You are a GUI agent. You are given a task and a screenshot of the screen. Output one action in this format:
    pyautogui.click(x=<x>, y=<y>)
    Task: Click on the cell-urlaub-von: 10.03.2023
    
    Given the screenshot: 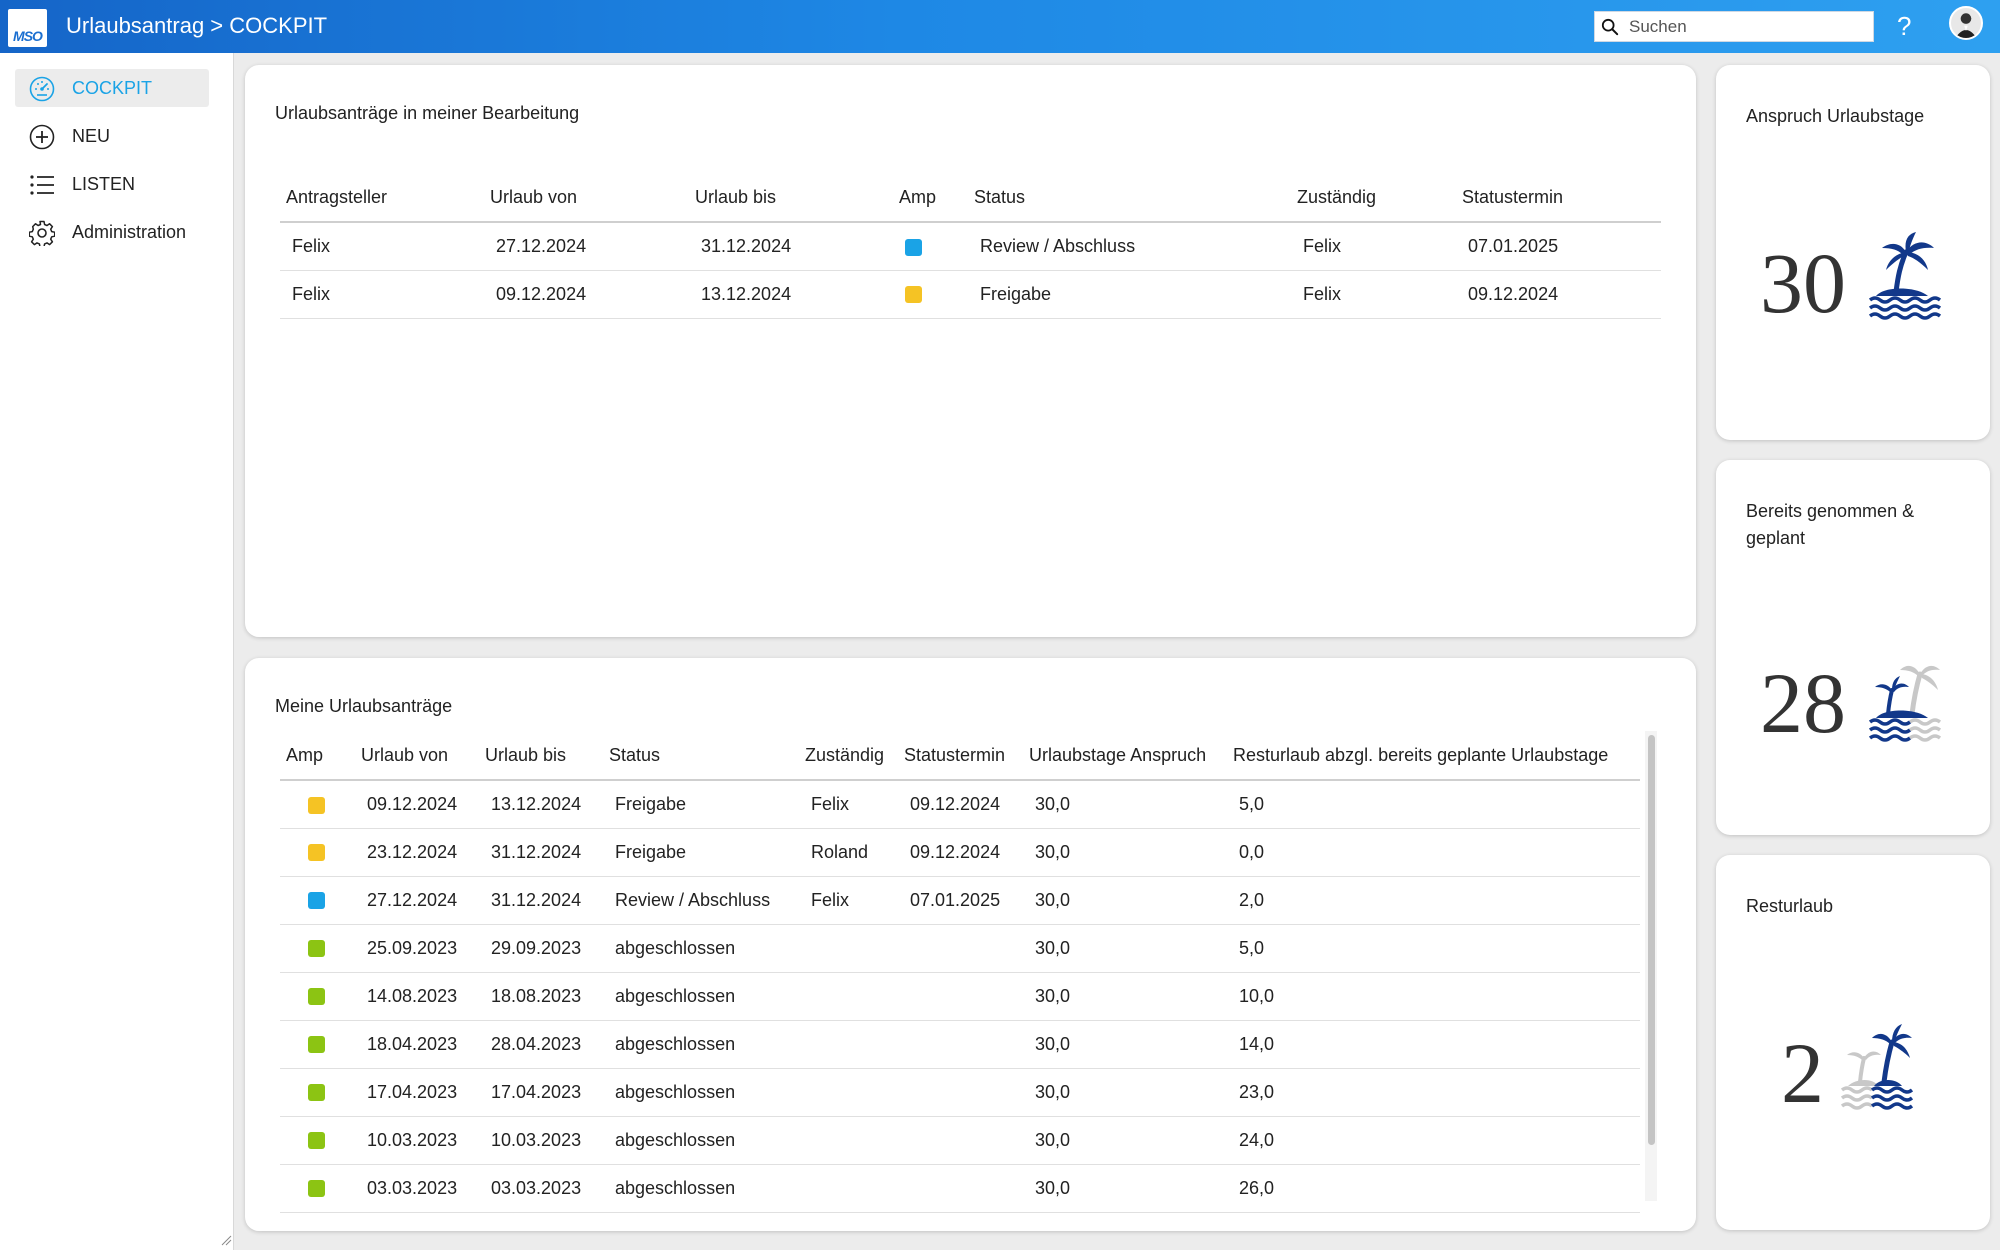 What is the action you would take?
    pyautogui.click(x=417, y=1140)
    